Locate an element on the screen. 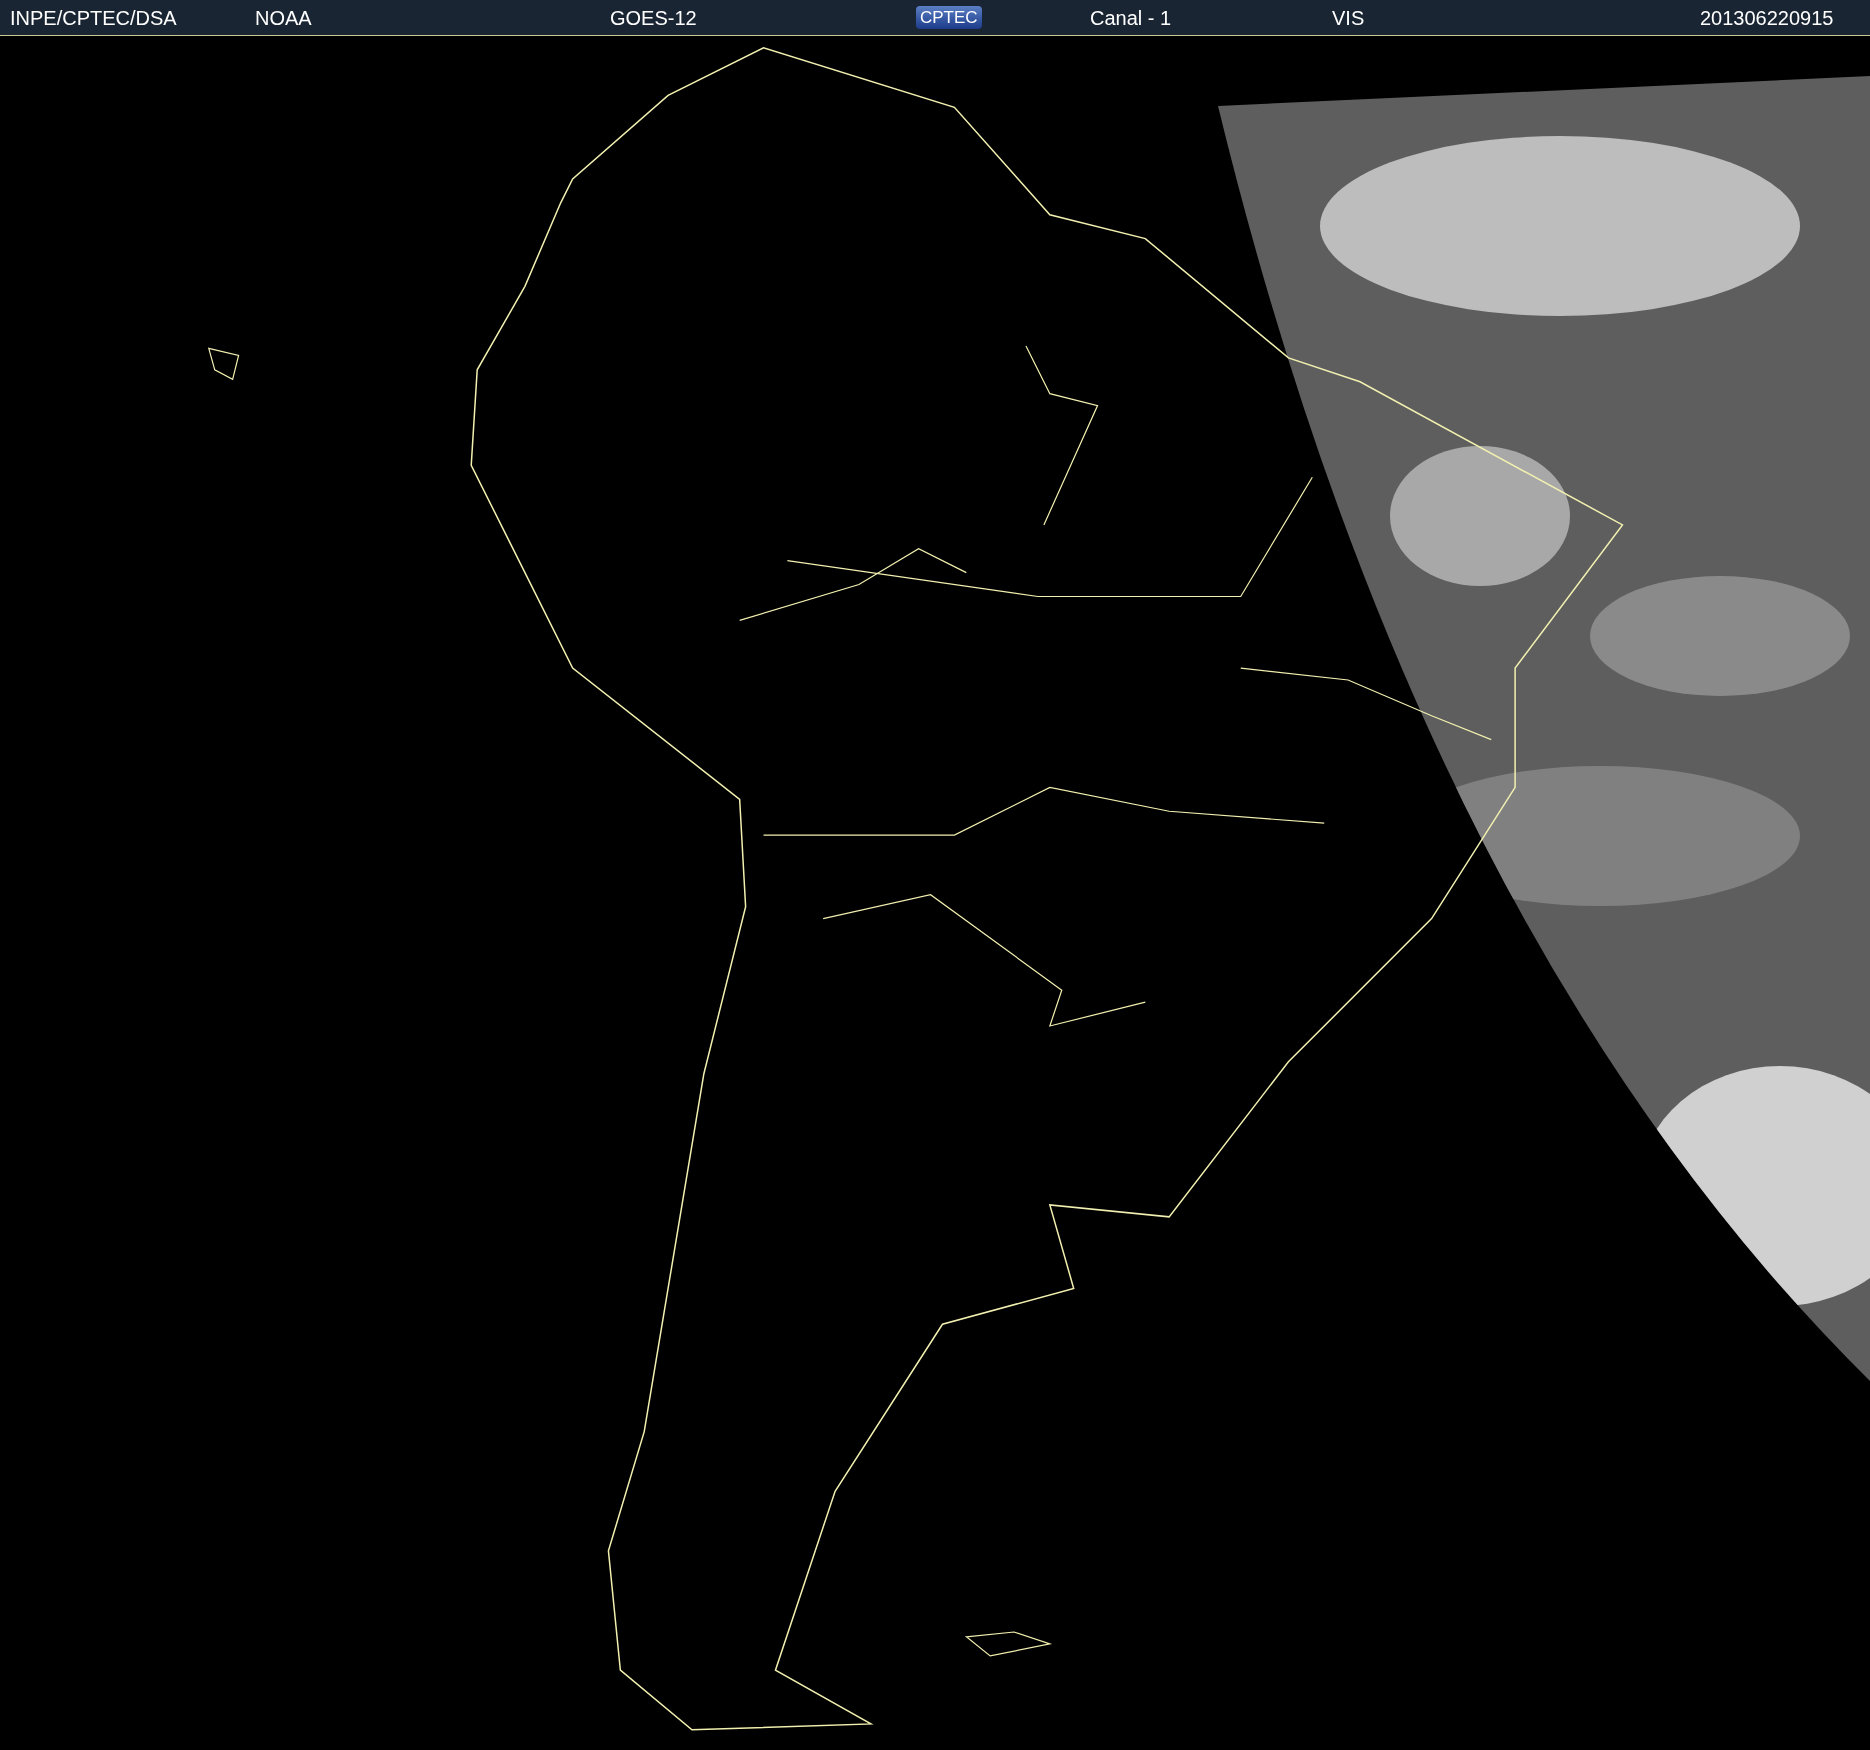 The width and height of the screenshot is (1870, 1750). header-label: INPE/CPTEC/DSA is located at coordinates (93, 17).